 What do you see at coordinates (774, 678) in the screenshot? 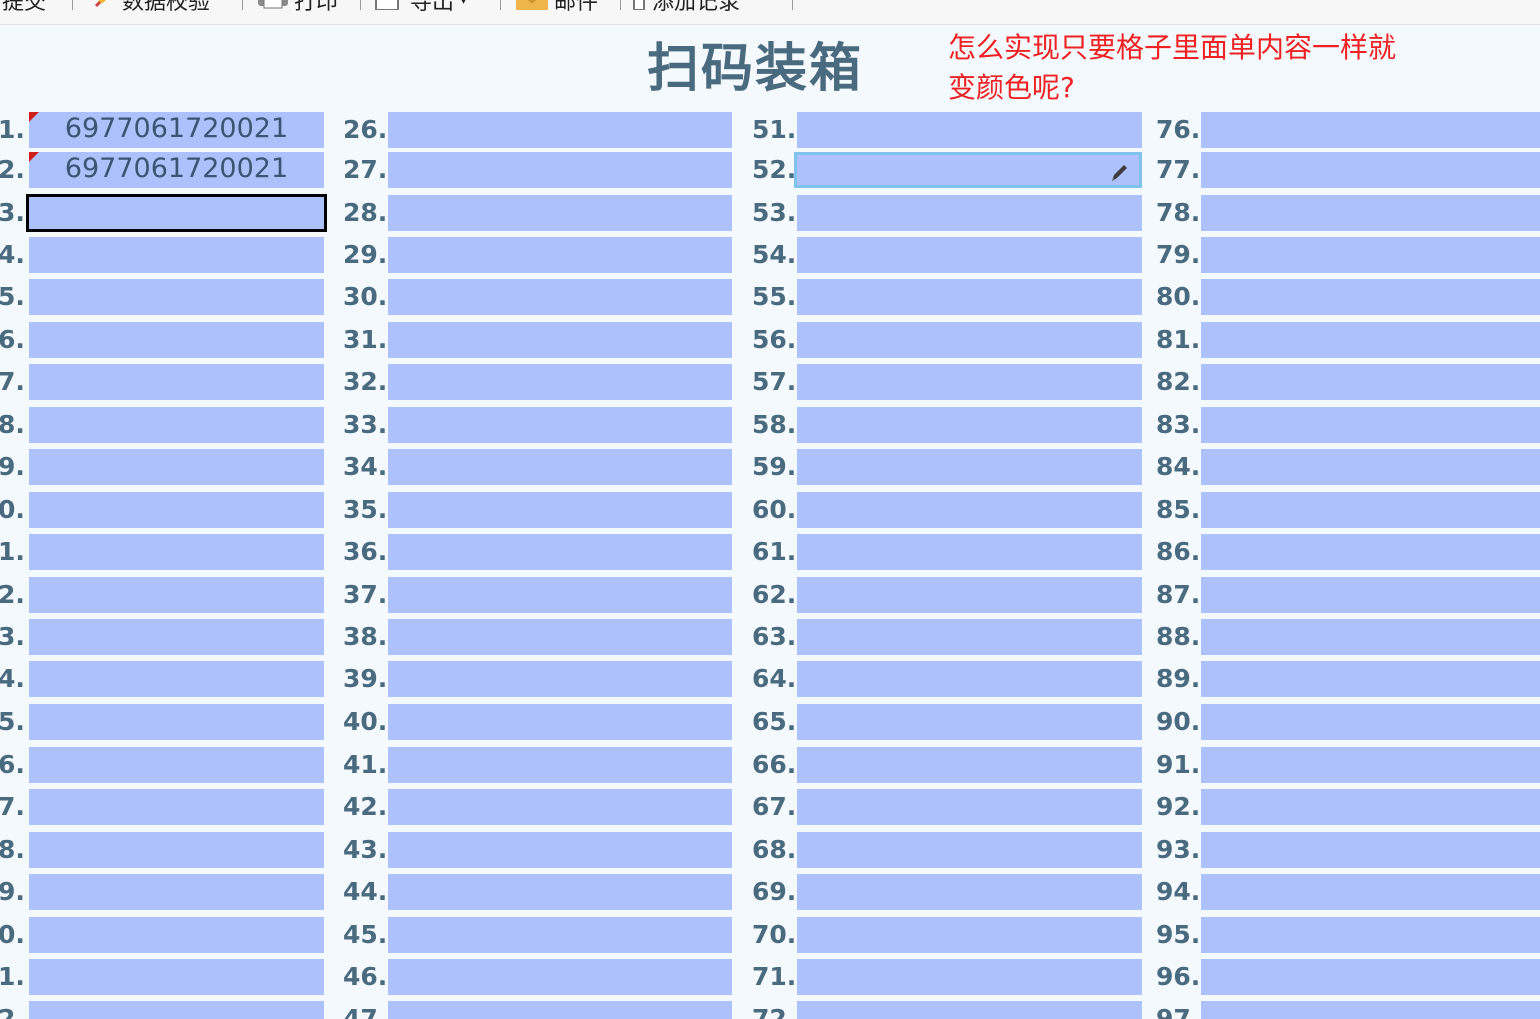
I see `row-number-label: 64.` at bounding box center [774, 678].